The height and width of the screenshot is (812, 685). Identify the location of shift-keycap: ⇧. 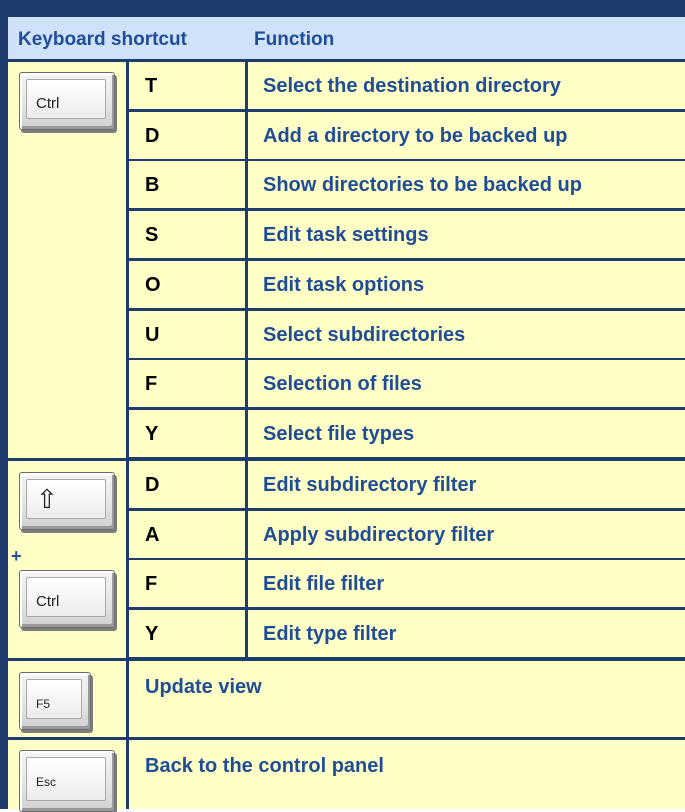
(67, 501).